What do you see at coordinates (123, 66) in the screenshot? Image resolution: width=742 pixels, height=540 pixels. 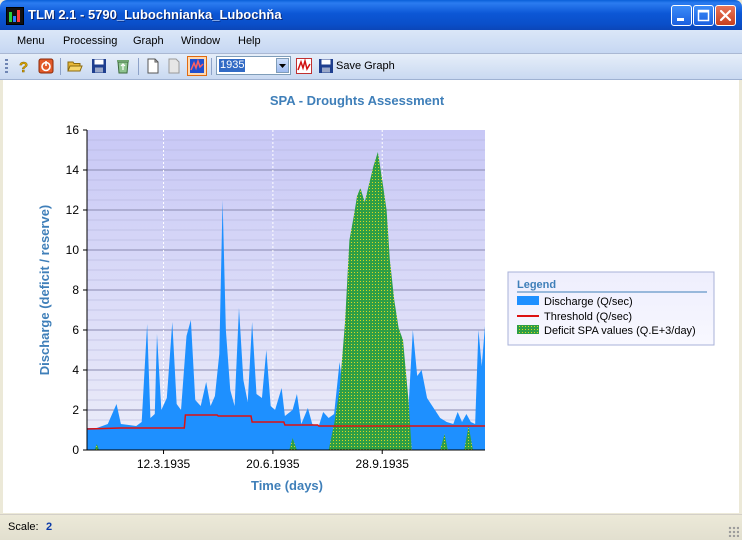 I see `recycle-icon` at bounding box center [123, 66].